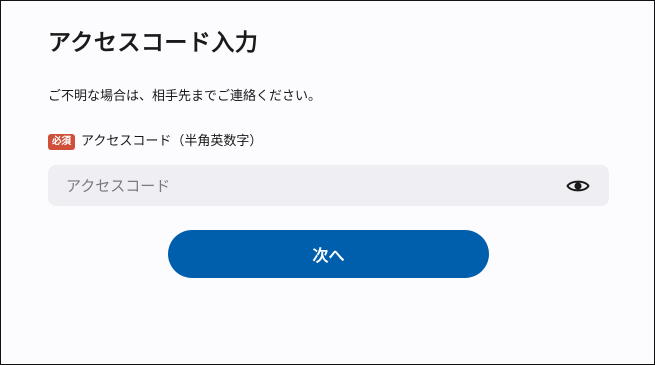  I want to click on show-password-toggle, so click(578, 185).